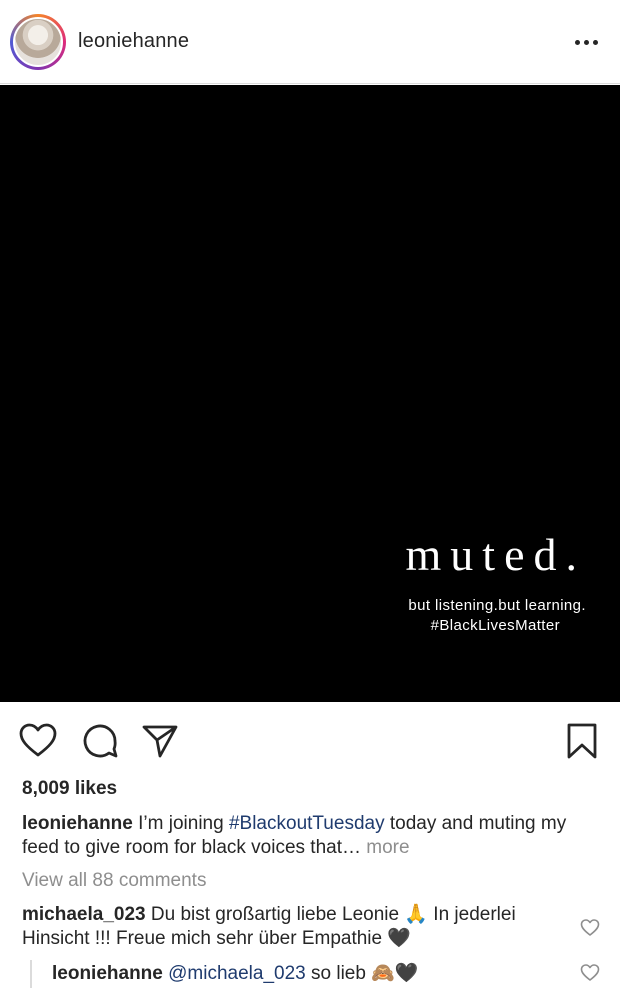 This screenshot has height=1003, width=620. I want to click on reply-thread-line, so click(31, 974).